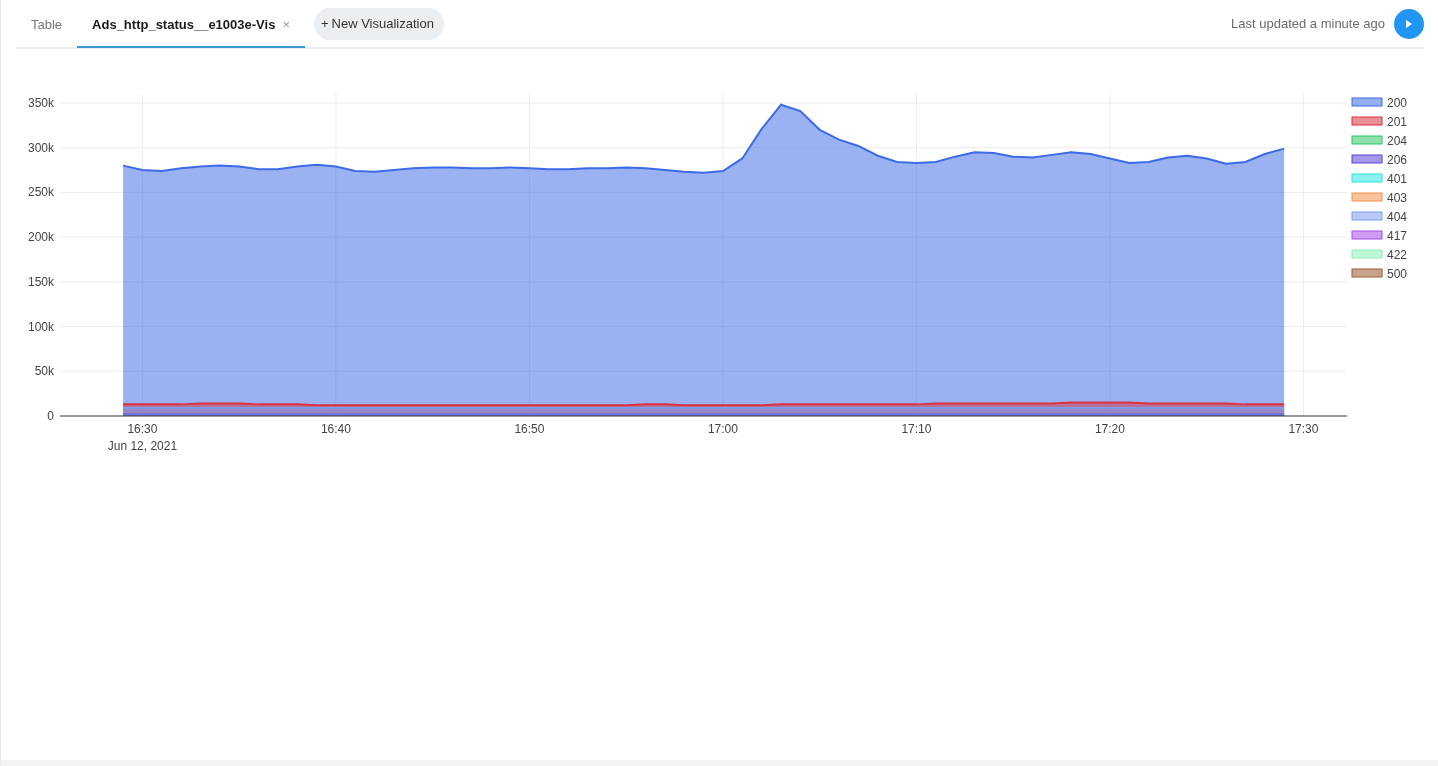 The height and width of the screenshot is (766, 1438). What do you see at coordinates (1308, 23) in the screenshot?
I see `last-updated-text: Last updated a minute ago` at bounding box center [1308, 23].